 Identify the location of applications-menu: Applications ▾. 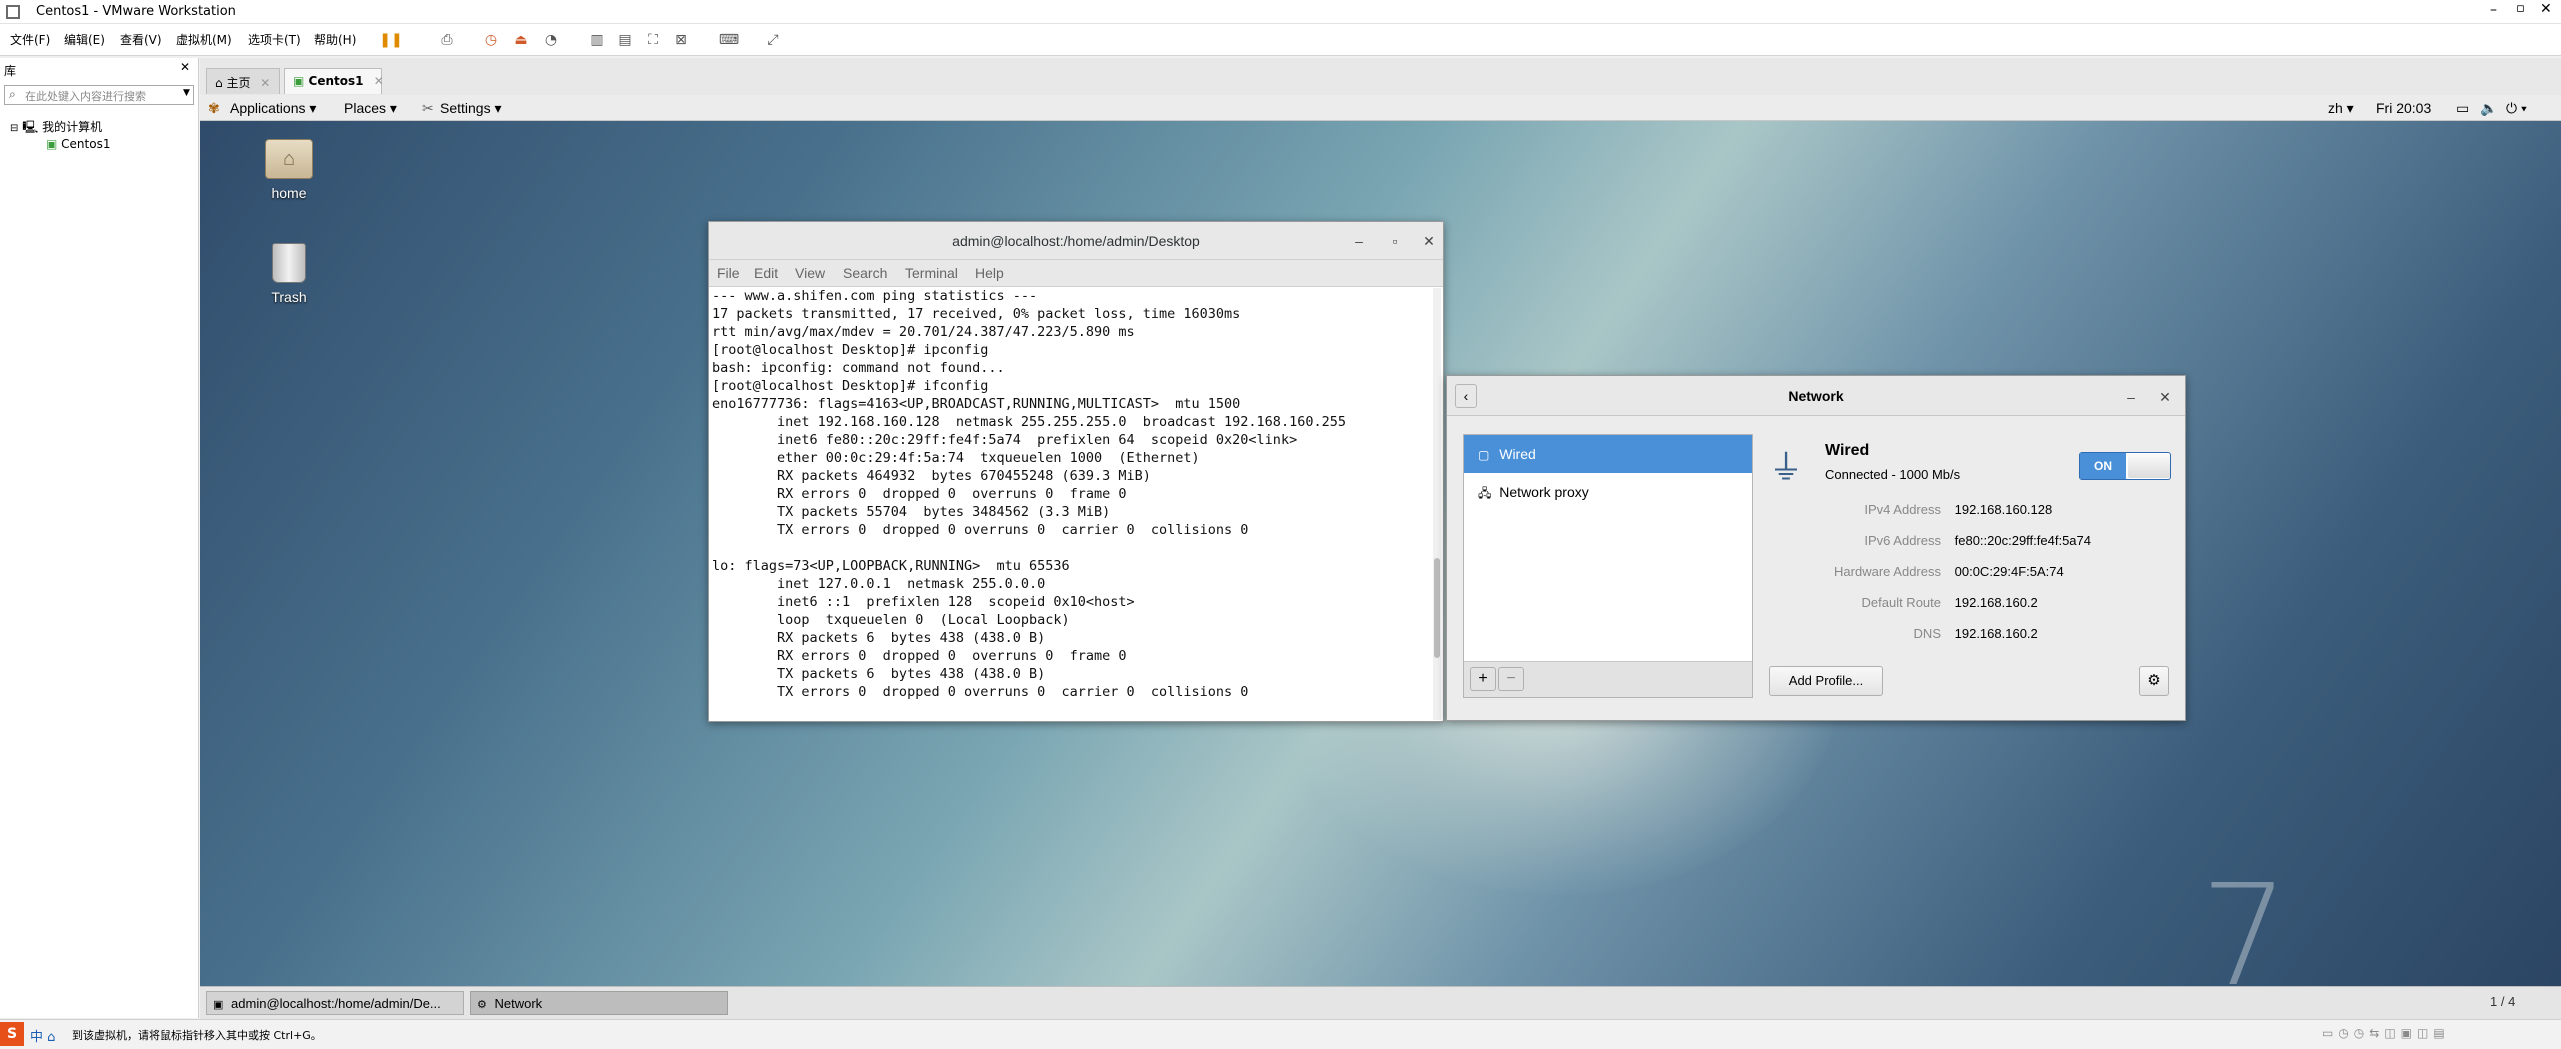
(273, 108).